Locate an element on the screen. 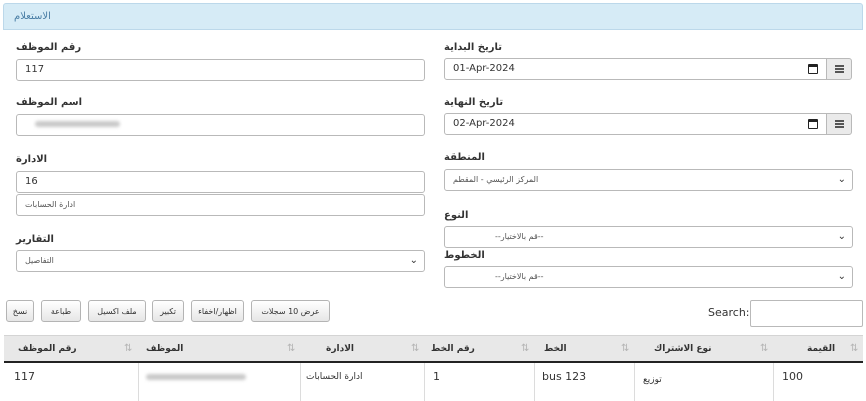 Image resolution: width=866 pixels, height=401 pixels. department-code-input: 16 is located at coordinates (220, 182).